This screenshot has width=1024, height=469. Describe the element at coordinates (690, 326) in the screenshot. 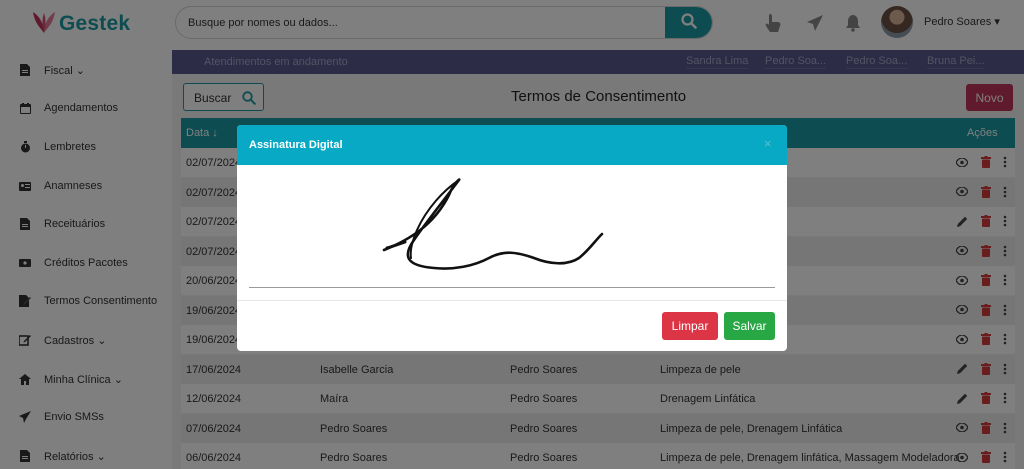

I see `limpar-button: Limpar` at that location.